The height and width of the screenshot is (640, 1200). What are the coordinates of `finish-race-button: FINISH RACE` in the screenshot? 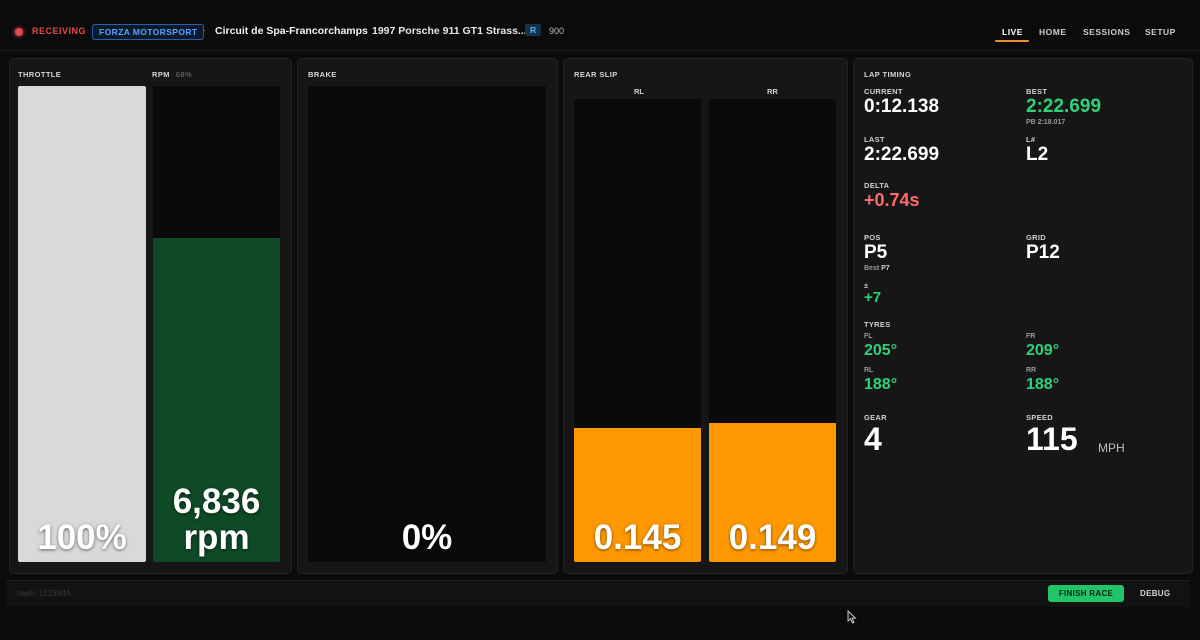 It's located at (1086, 593).